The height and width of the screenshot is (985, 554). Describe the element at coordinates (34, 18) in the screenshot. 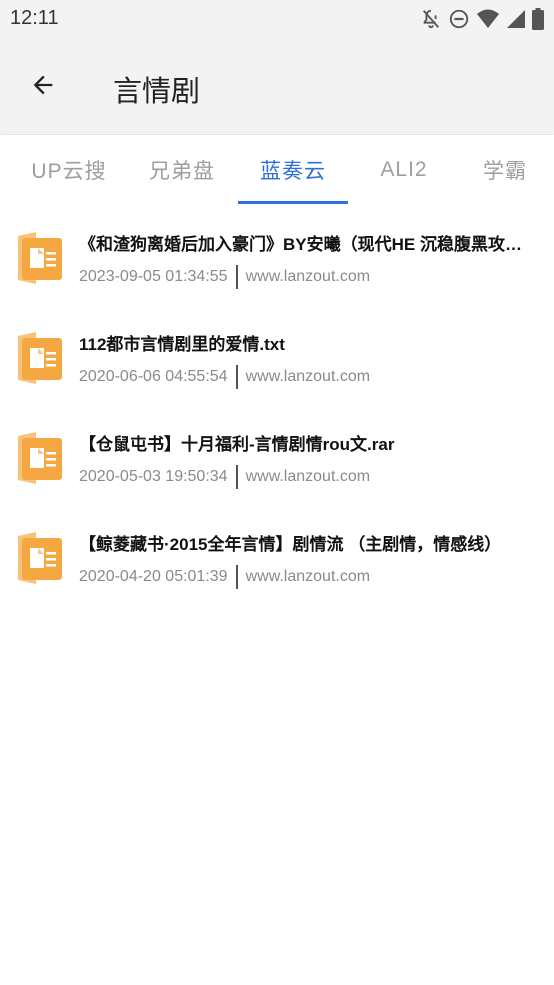

I see `status-time: 12:11` at that location.